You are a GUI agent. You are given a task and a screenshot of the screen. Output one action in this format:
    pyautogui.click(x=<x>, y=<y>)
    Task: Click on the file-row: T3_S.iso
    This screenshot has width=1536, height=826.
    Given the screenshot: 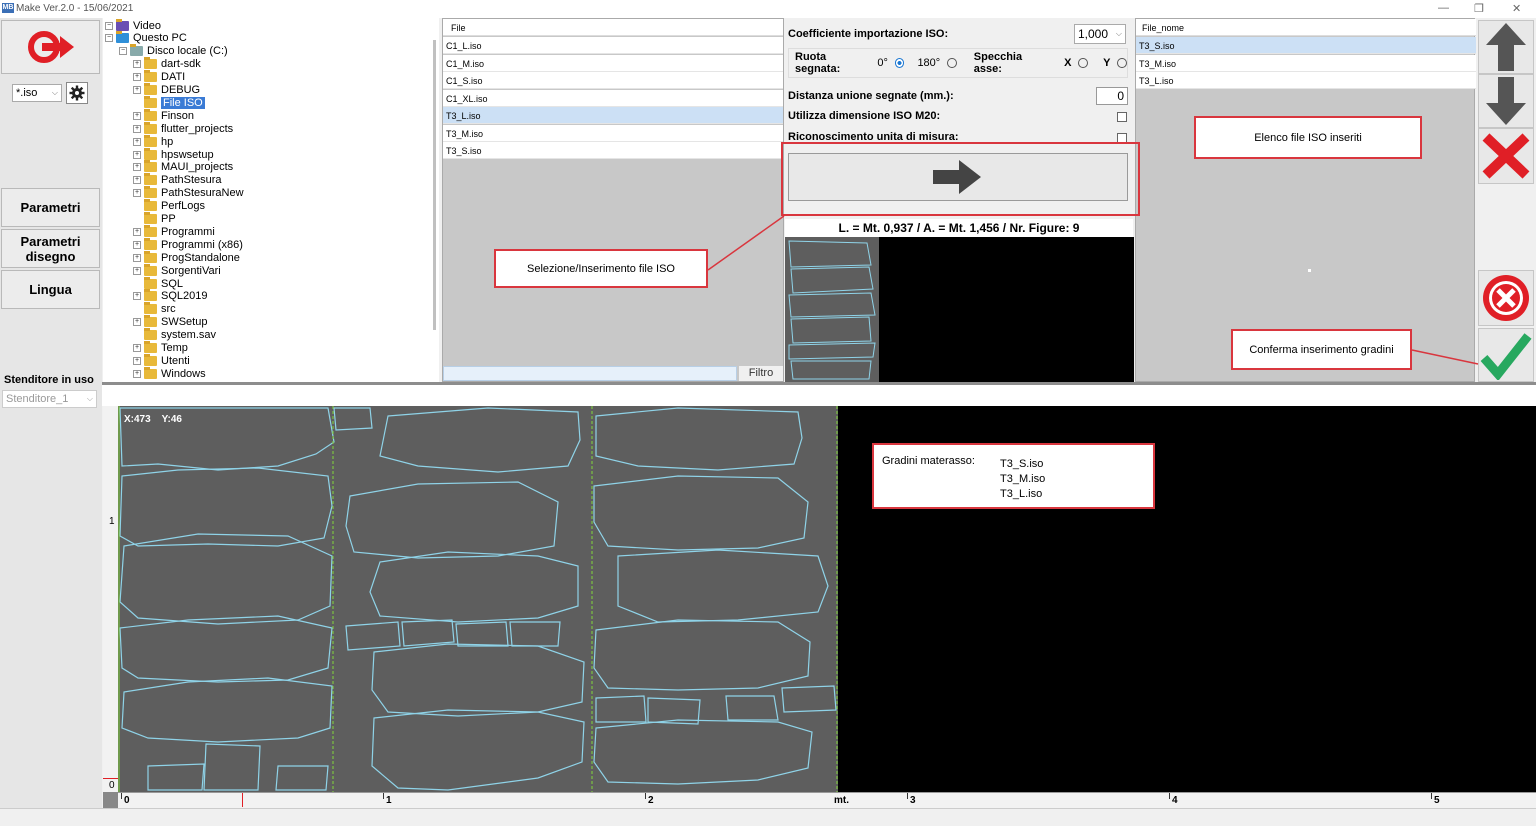 What is the action you would take?
    pyautogui.click(x=613, y=150)
    